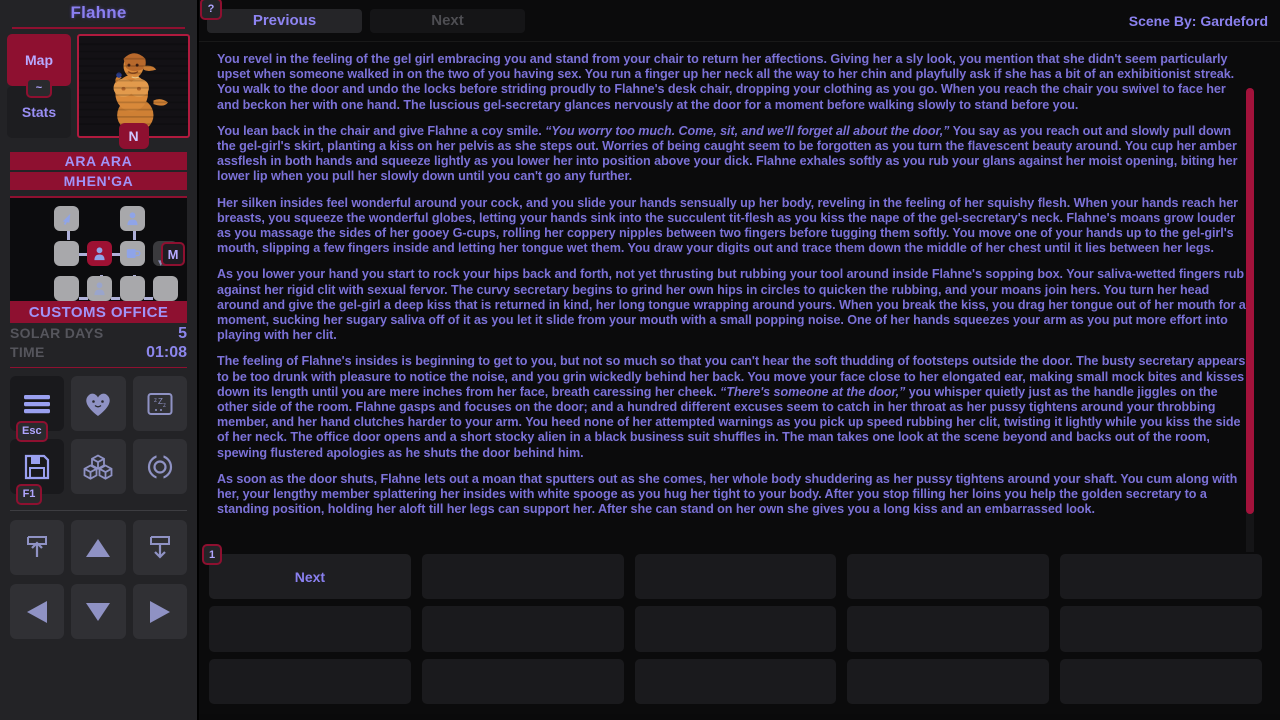  I want to click on character-name: Flahne, so click(98, 12).